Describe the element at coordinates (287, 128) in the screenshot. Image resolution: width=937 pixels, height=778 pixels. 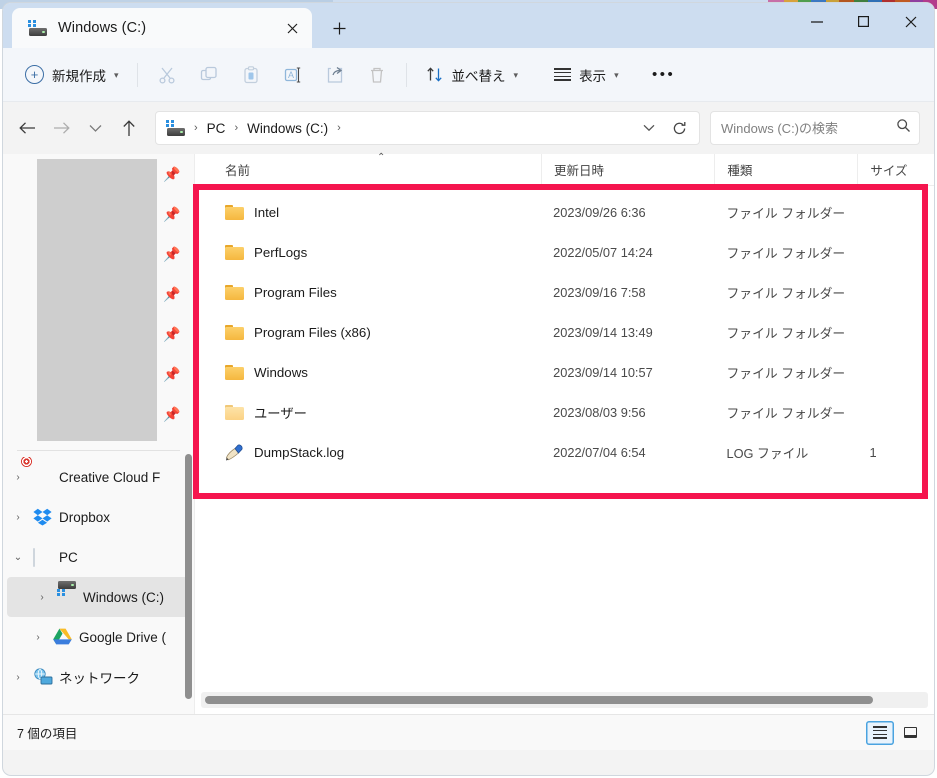
I see `breadcrumb-windows-c: Windows (C:)` at that location.